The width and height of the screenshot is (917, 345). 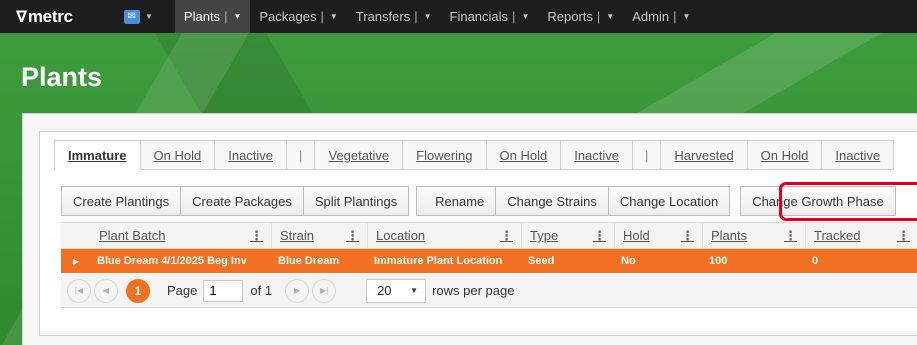 What do you see at coordinates (356, 201) in the screenshot?
I see `split-plantings-button: Split Plantings` at bounding box center [356, 201].